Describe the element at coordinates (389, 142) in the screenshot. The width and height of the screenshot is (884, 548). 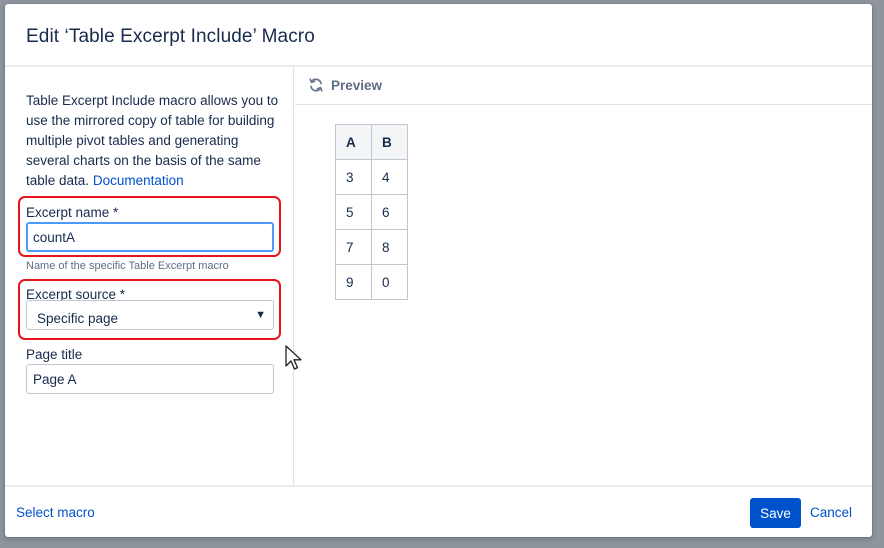
I see `table-header-cell: B` at that location.